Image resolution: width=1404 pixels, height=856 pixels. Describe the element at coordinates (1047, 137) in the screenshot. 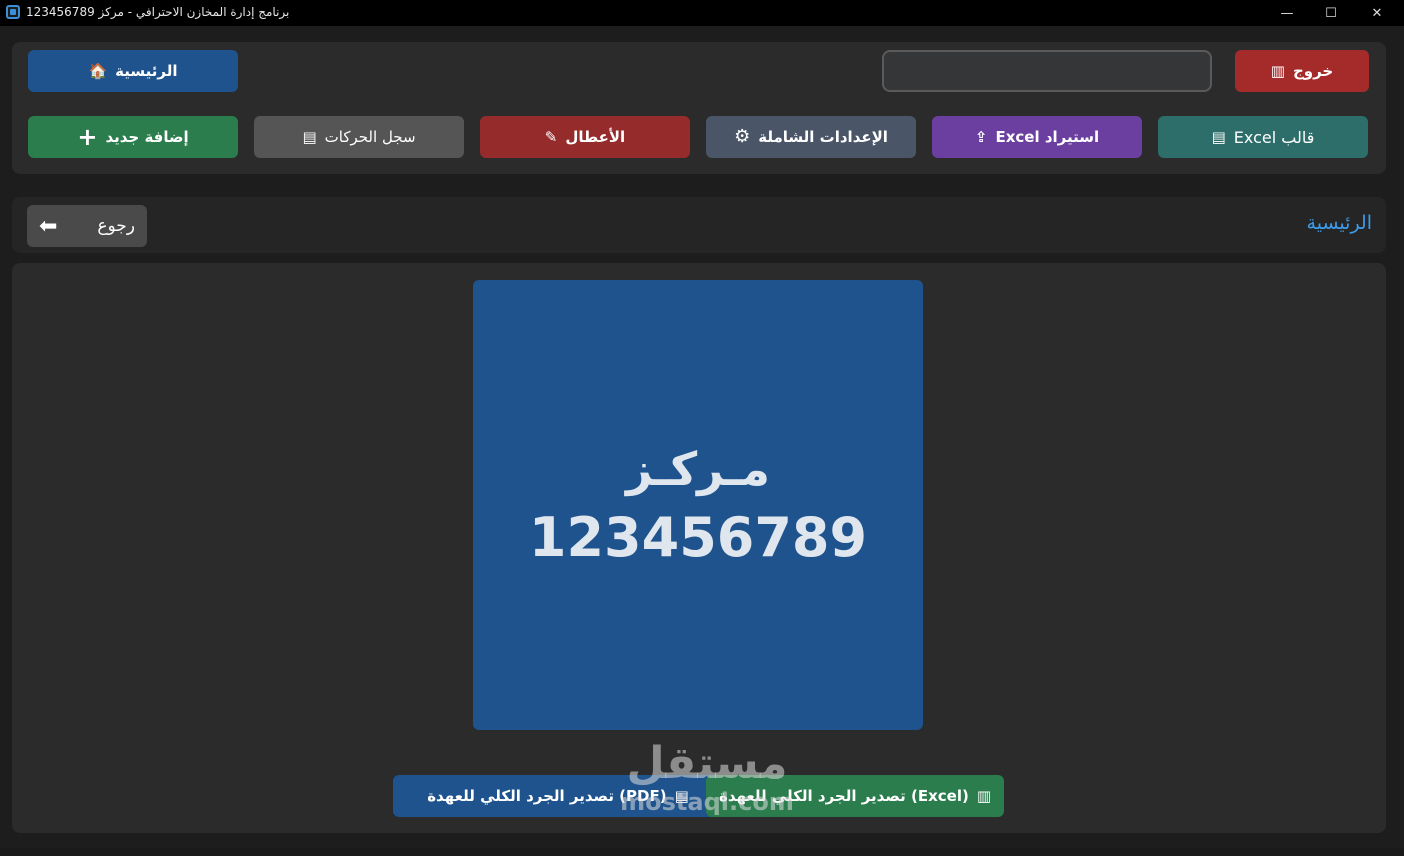

I see `import-excel-label: استيراد Excel` at that location.